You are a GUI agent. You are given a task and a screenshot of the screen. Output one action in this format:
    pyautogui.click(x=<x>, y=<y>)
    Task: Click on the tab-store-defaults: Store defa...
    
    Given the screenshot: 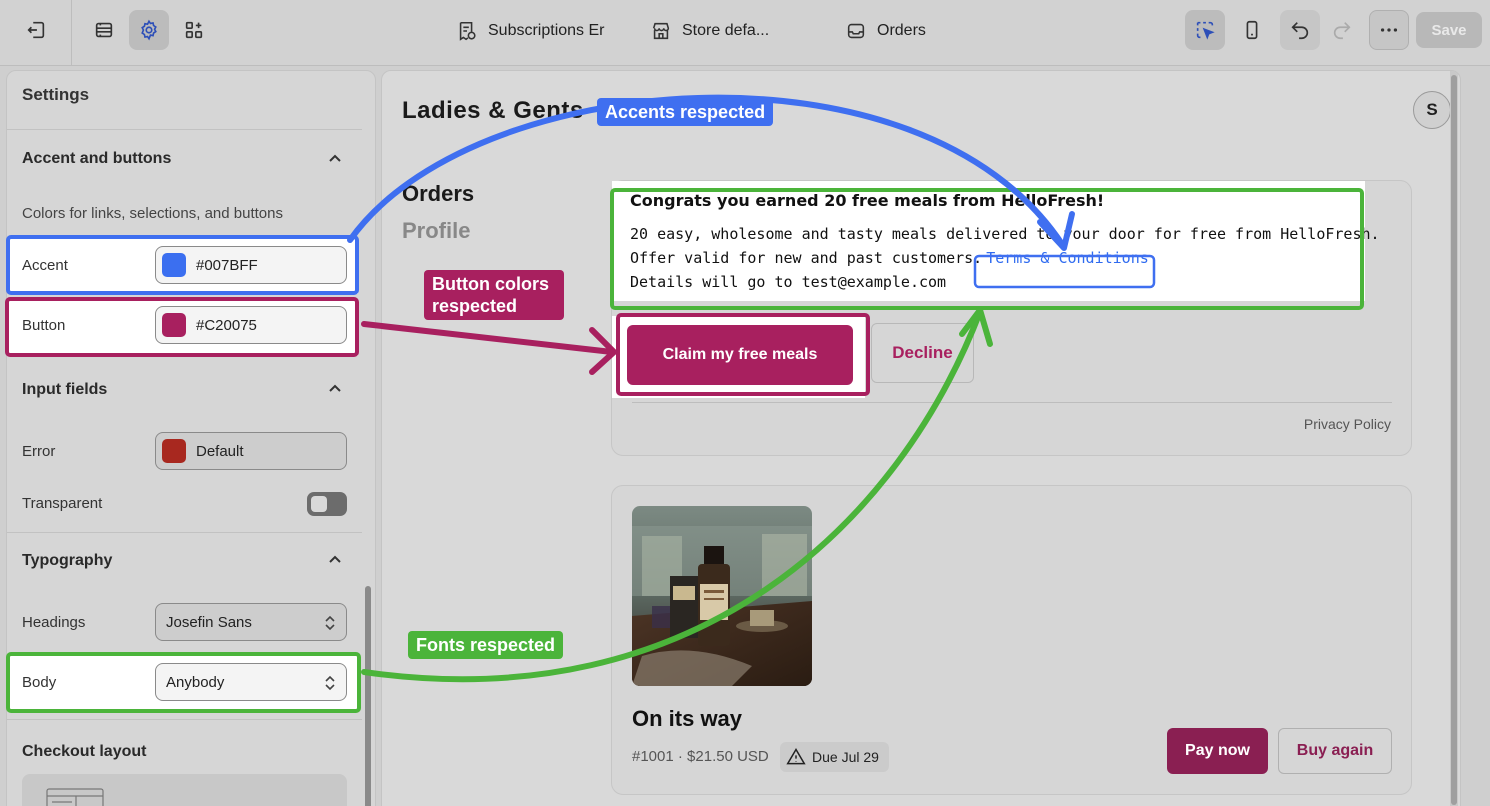 What is the action you would take?
    pyautogui.click(x=720, y=31)
    